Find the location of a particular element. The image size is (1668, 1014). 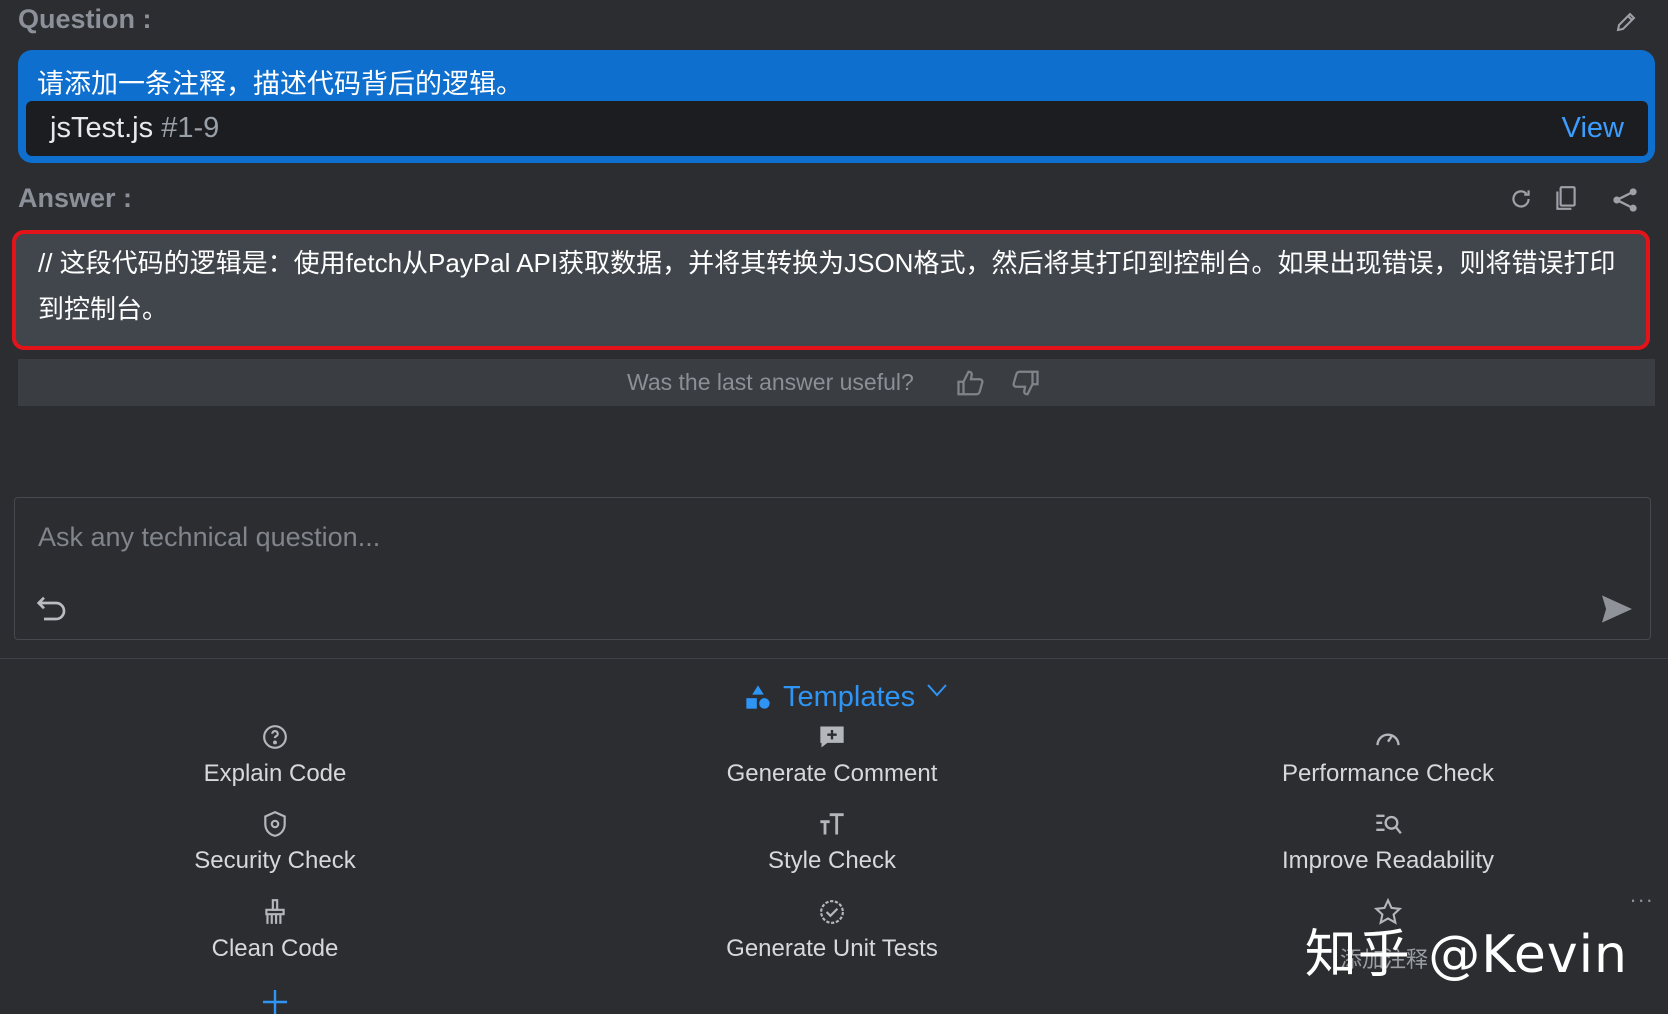

template-label: Clean Code is located at coordinates (275, 948).